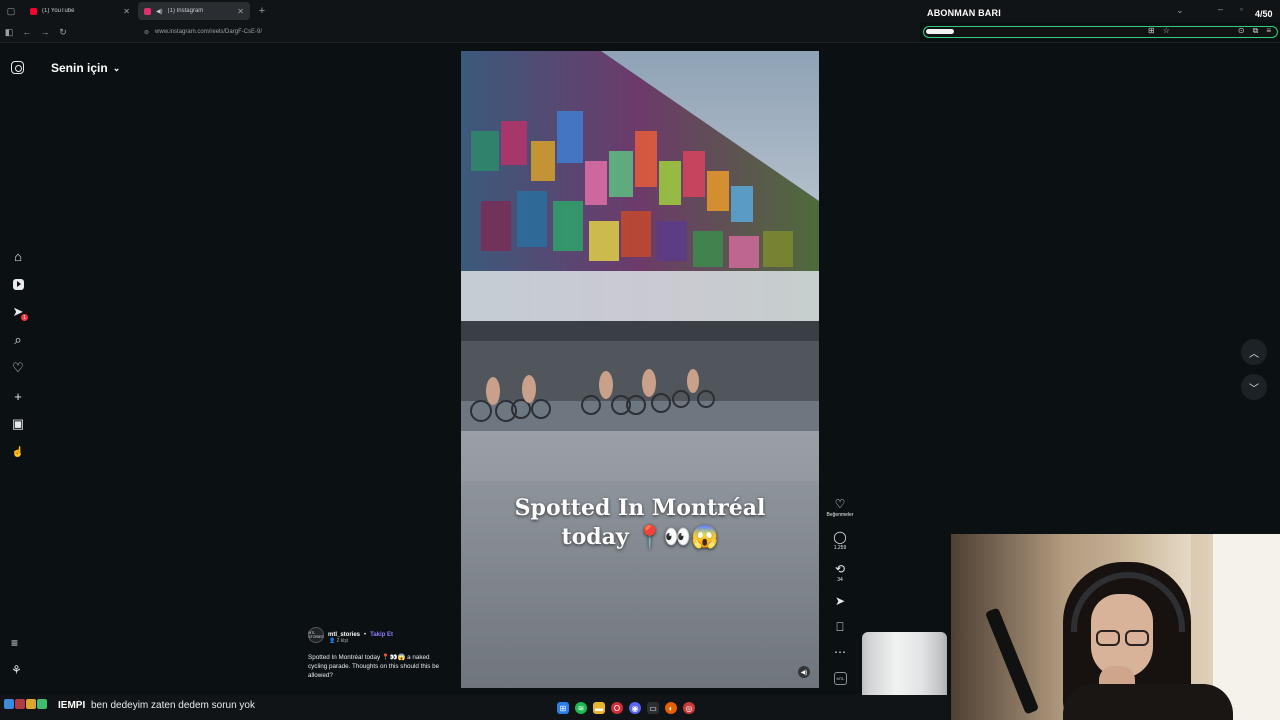 This screenshot has width=1280, height=720. Describe the element at coordinates (626, 708) in the screenshot. I see `taskbar-apps: ⊞ ≋ ▬ O ◉ ▭ ◐ ◎` at that location.